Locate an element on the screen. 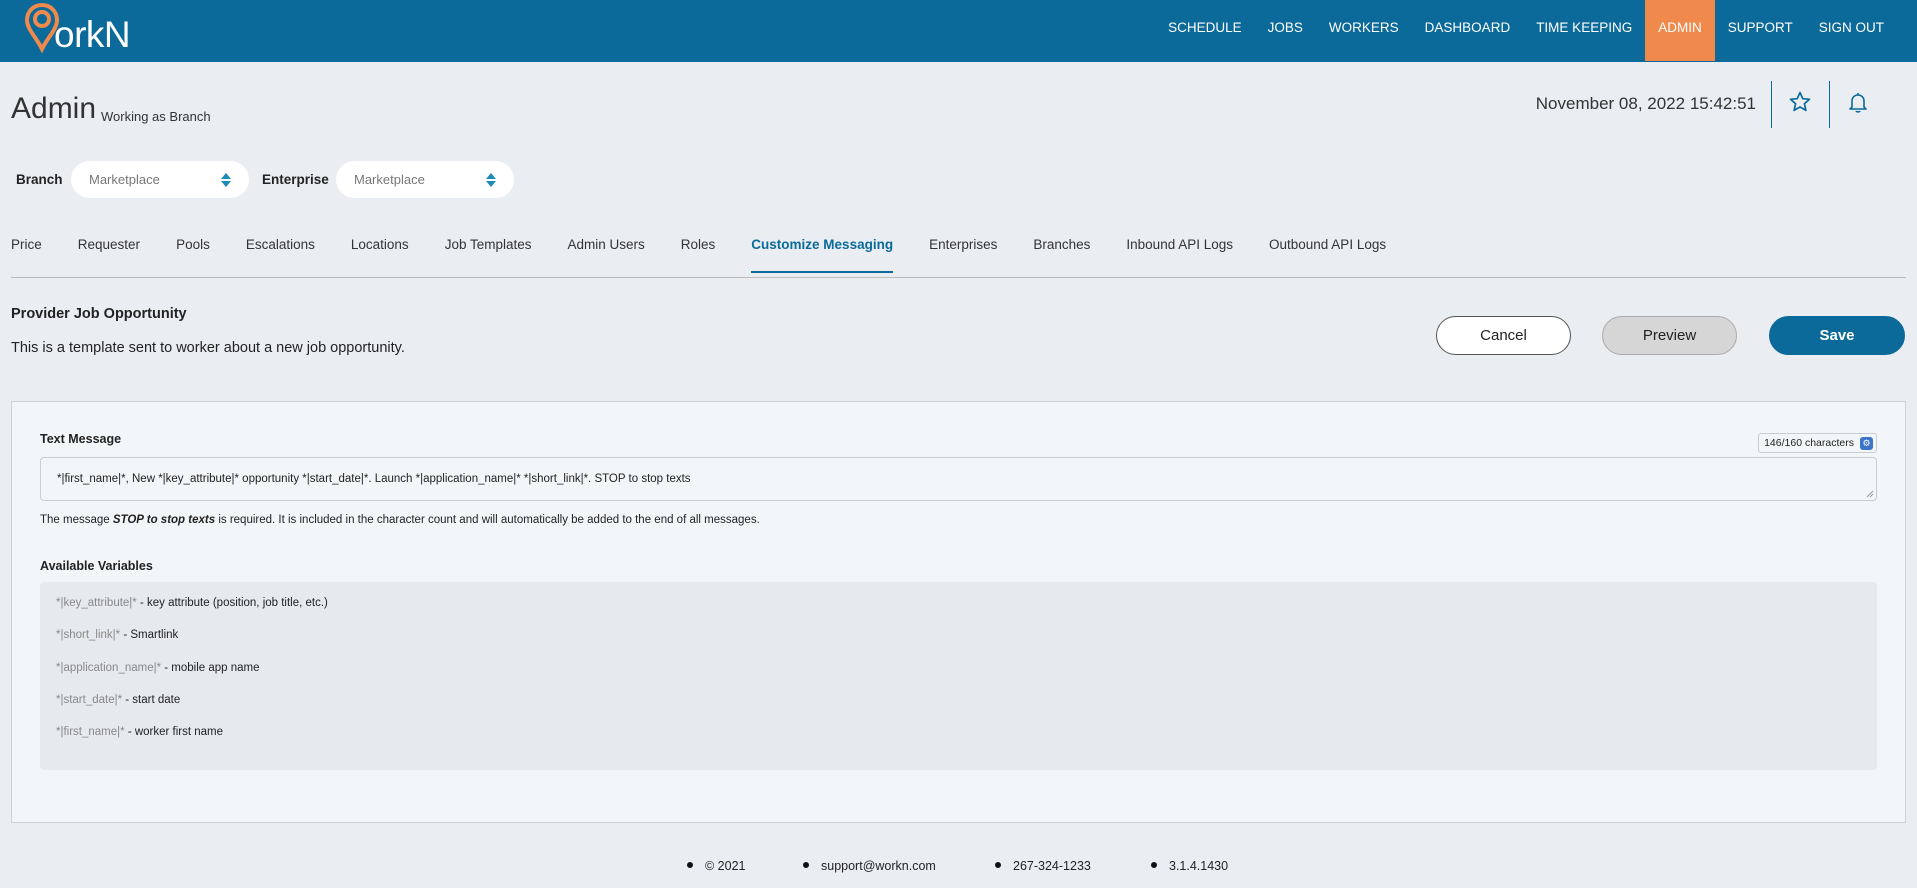 The height and width of the screenshot is (888, 1917). tab-inbound-api-logs: Inbound API Logs is located at coordinates (1179, 255).